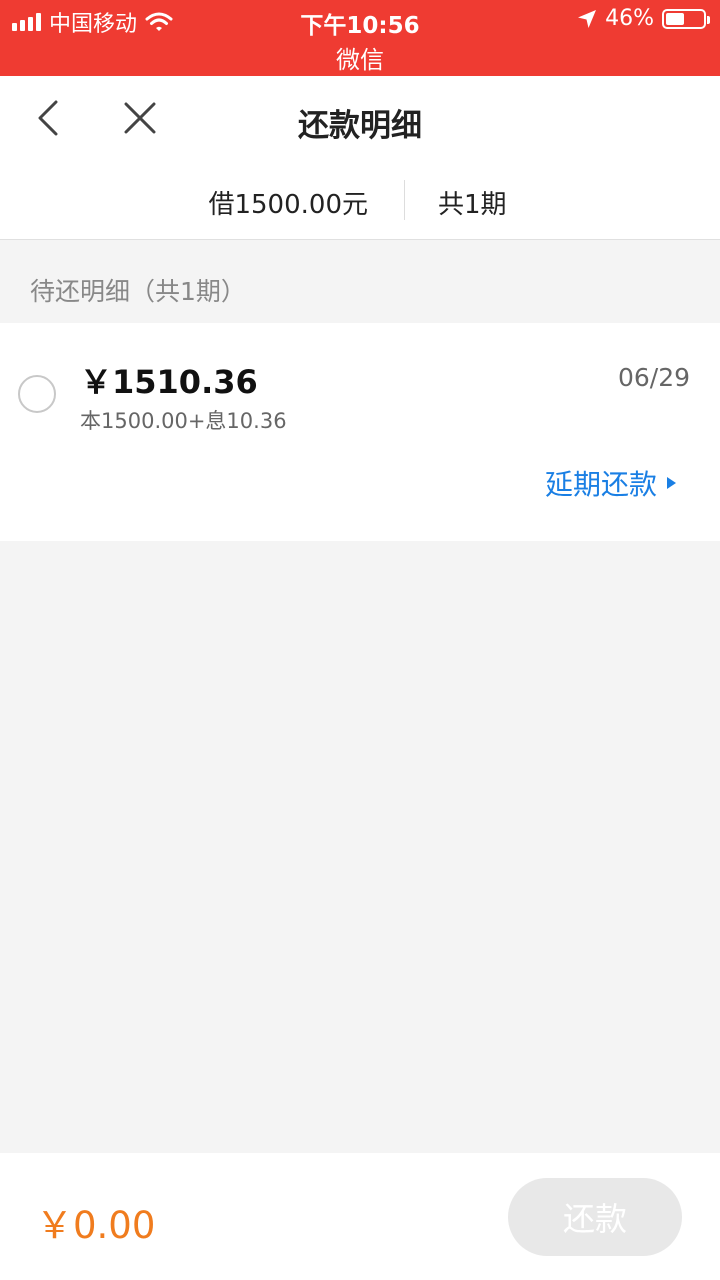 Image resolution: width=720 pixels, height=1280 pixels. I want to click on section-header: 待还明细（共1期）, so click(138, 291).